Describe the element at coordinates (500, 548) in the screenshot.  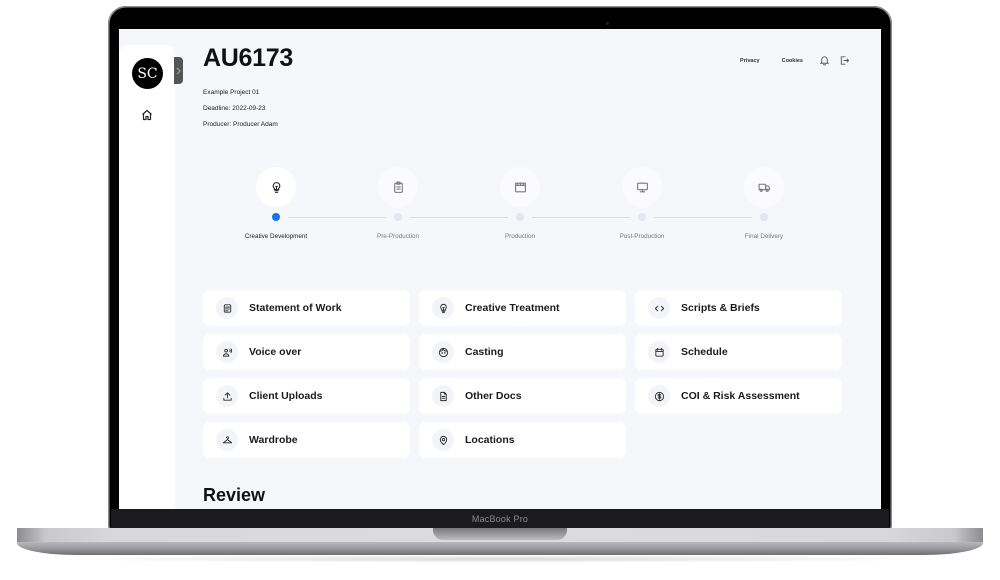
I see `laptop-base-edge` at that location.